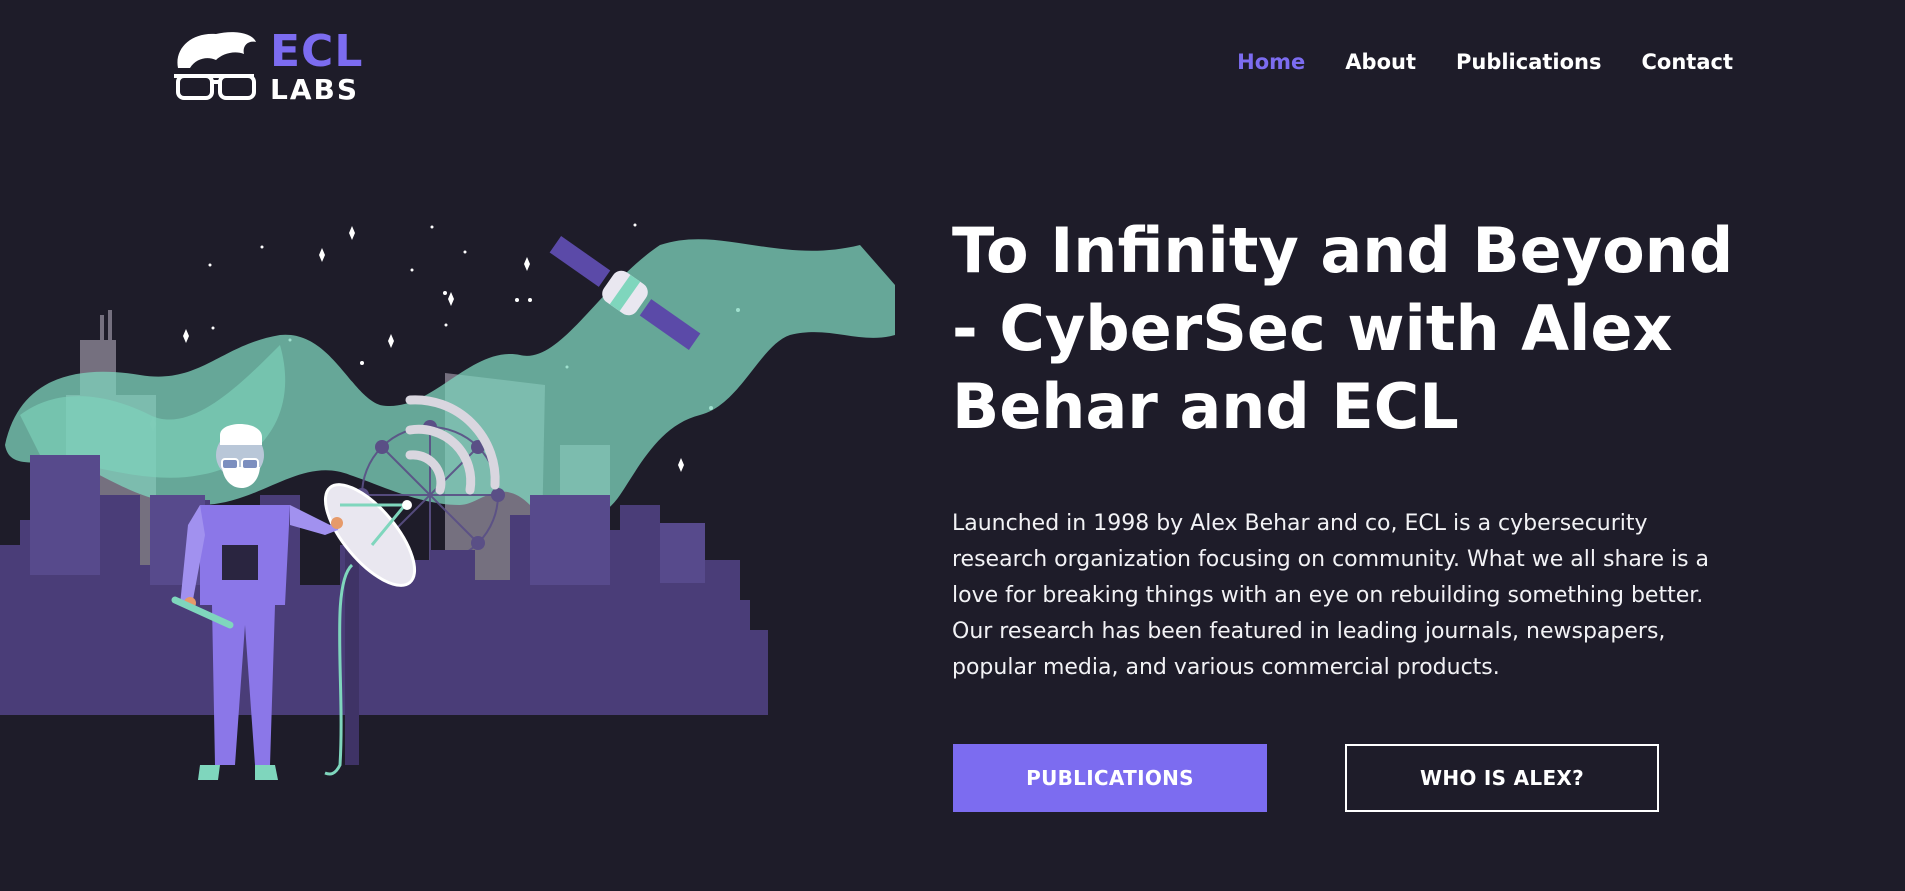  What do you see at coordinates (1688, 62) in the screenshot?
I see `nav-contact: Contact` at bounding box center [1688, 62].